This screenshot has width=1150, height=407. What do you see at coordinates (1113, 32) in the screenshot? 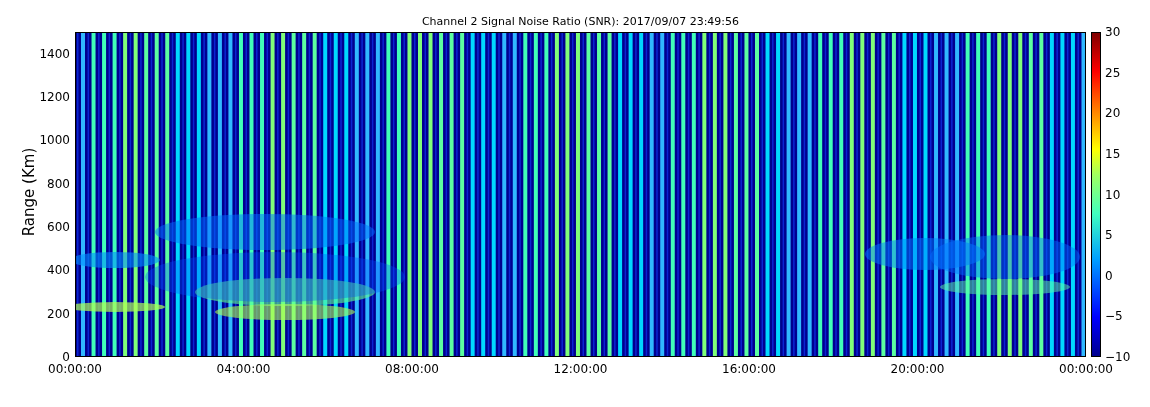
I see `colorbar-tick-label: 30` at bounding box center [1113, 32].